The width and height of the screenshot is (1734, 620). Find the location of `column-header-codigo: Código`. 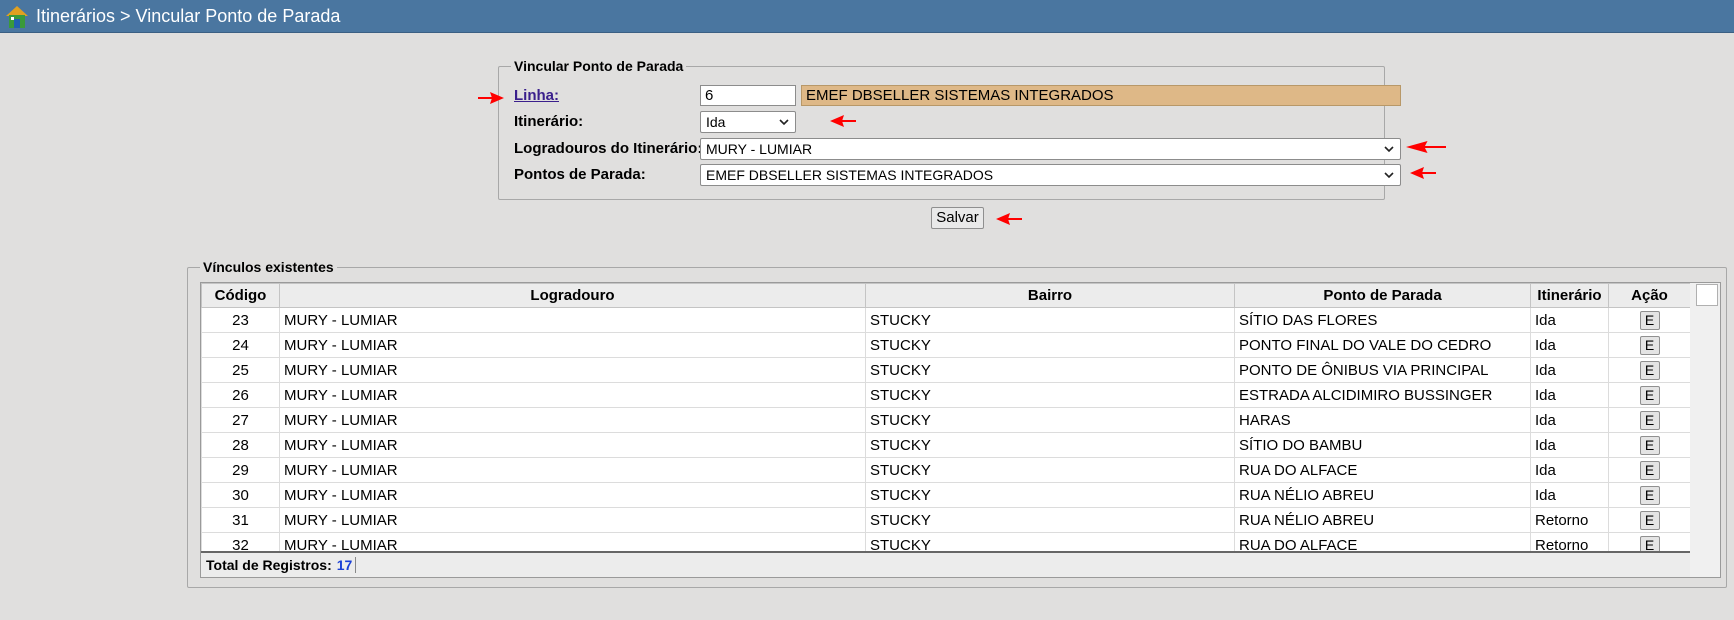

column-header-codigo: Código is located at coordinates (240, 295).